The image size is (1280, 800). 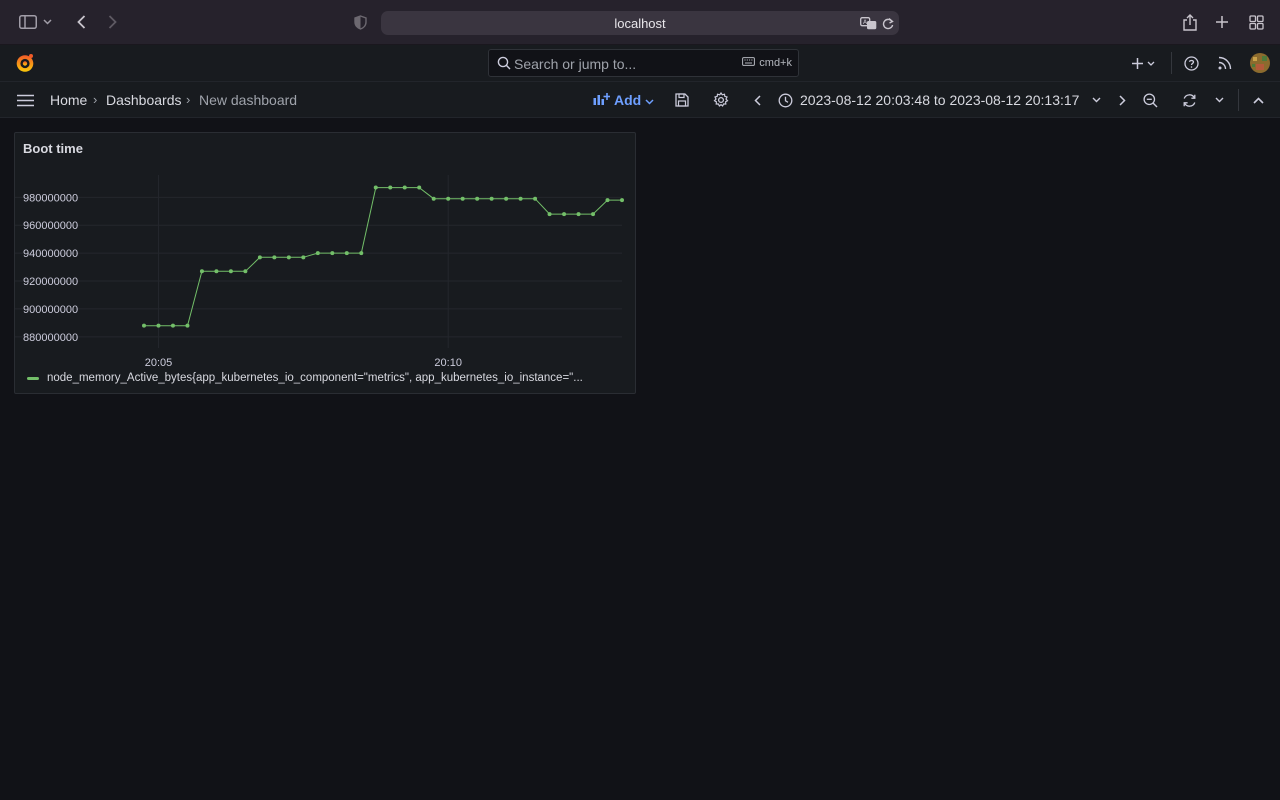 I want to click on browser-toolbar: localhost A, so click(x=640, y=22).